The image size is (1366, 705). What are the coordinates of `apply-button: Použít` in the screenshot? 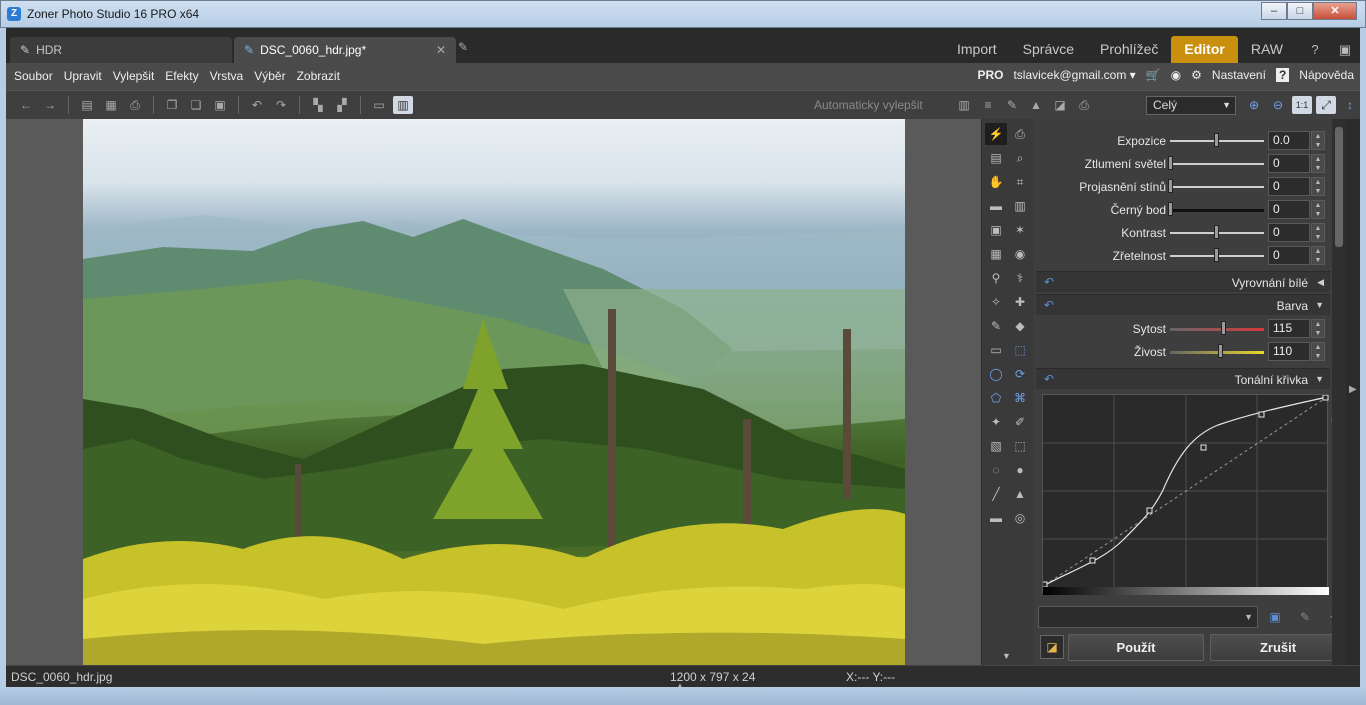 It's located at (1136, 647).